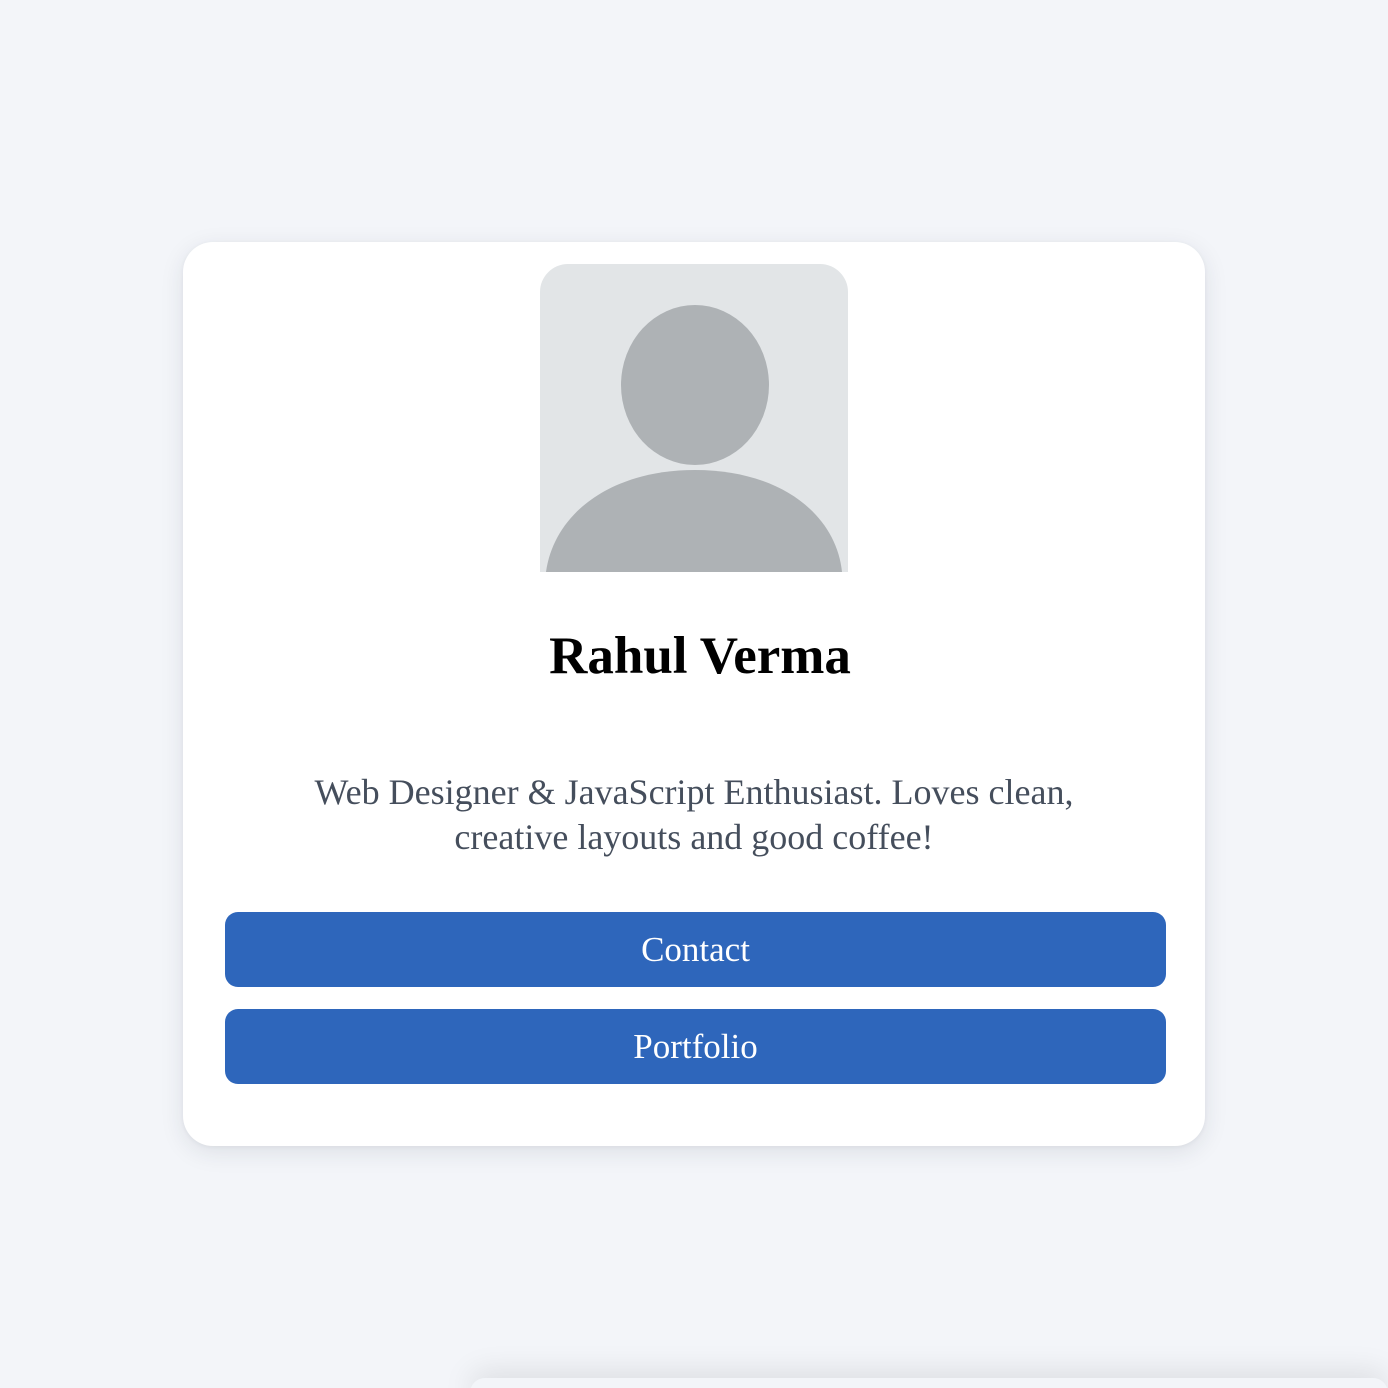  What do you see at coordinates (929, 1383) in the screenshot?
I see `page-bottom-shadow` at bounding box center [929, 1383].